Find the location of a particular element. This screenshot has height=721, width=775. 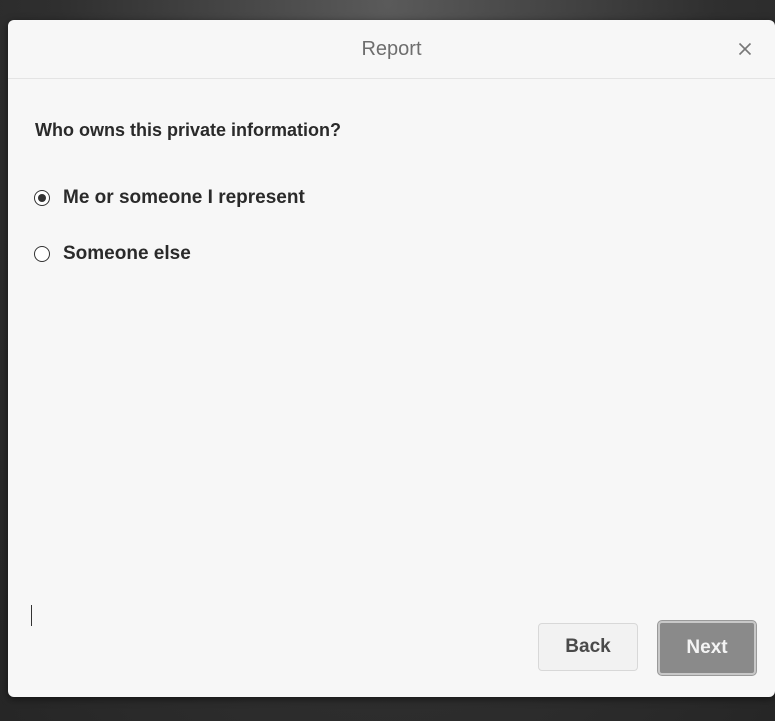

close-button is located at coordinates (745, 49).